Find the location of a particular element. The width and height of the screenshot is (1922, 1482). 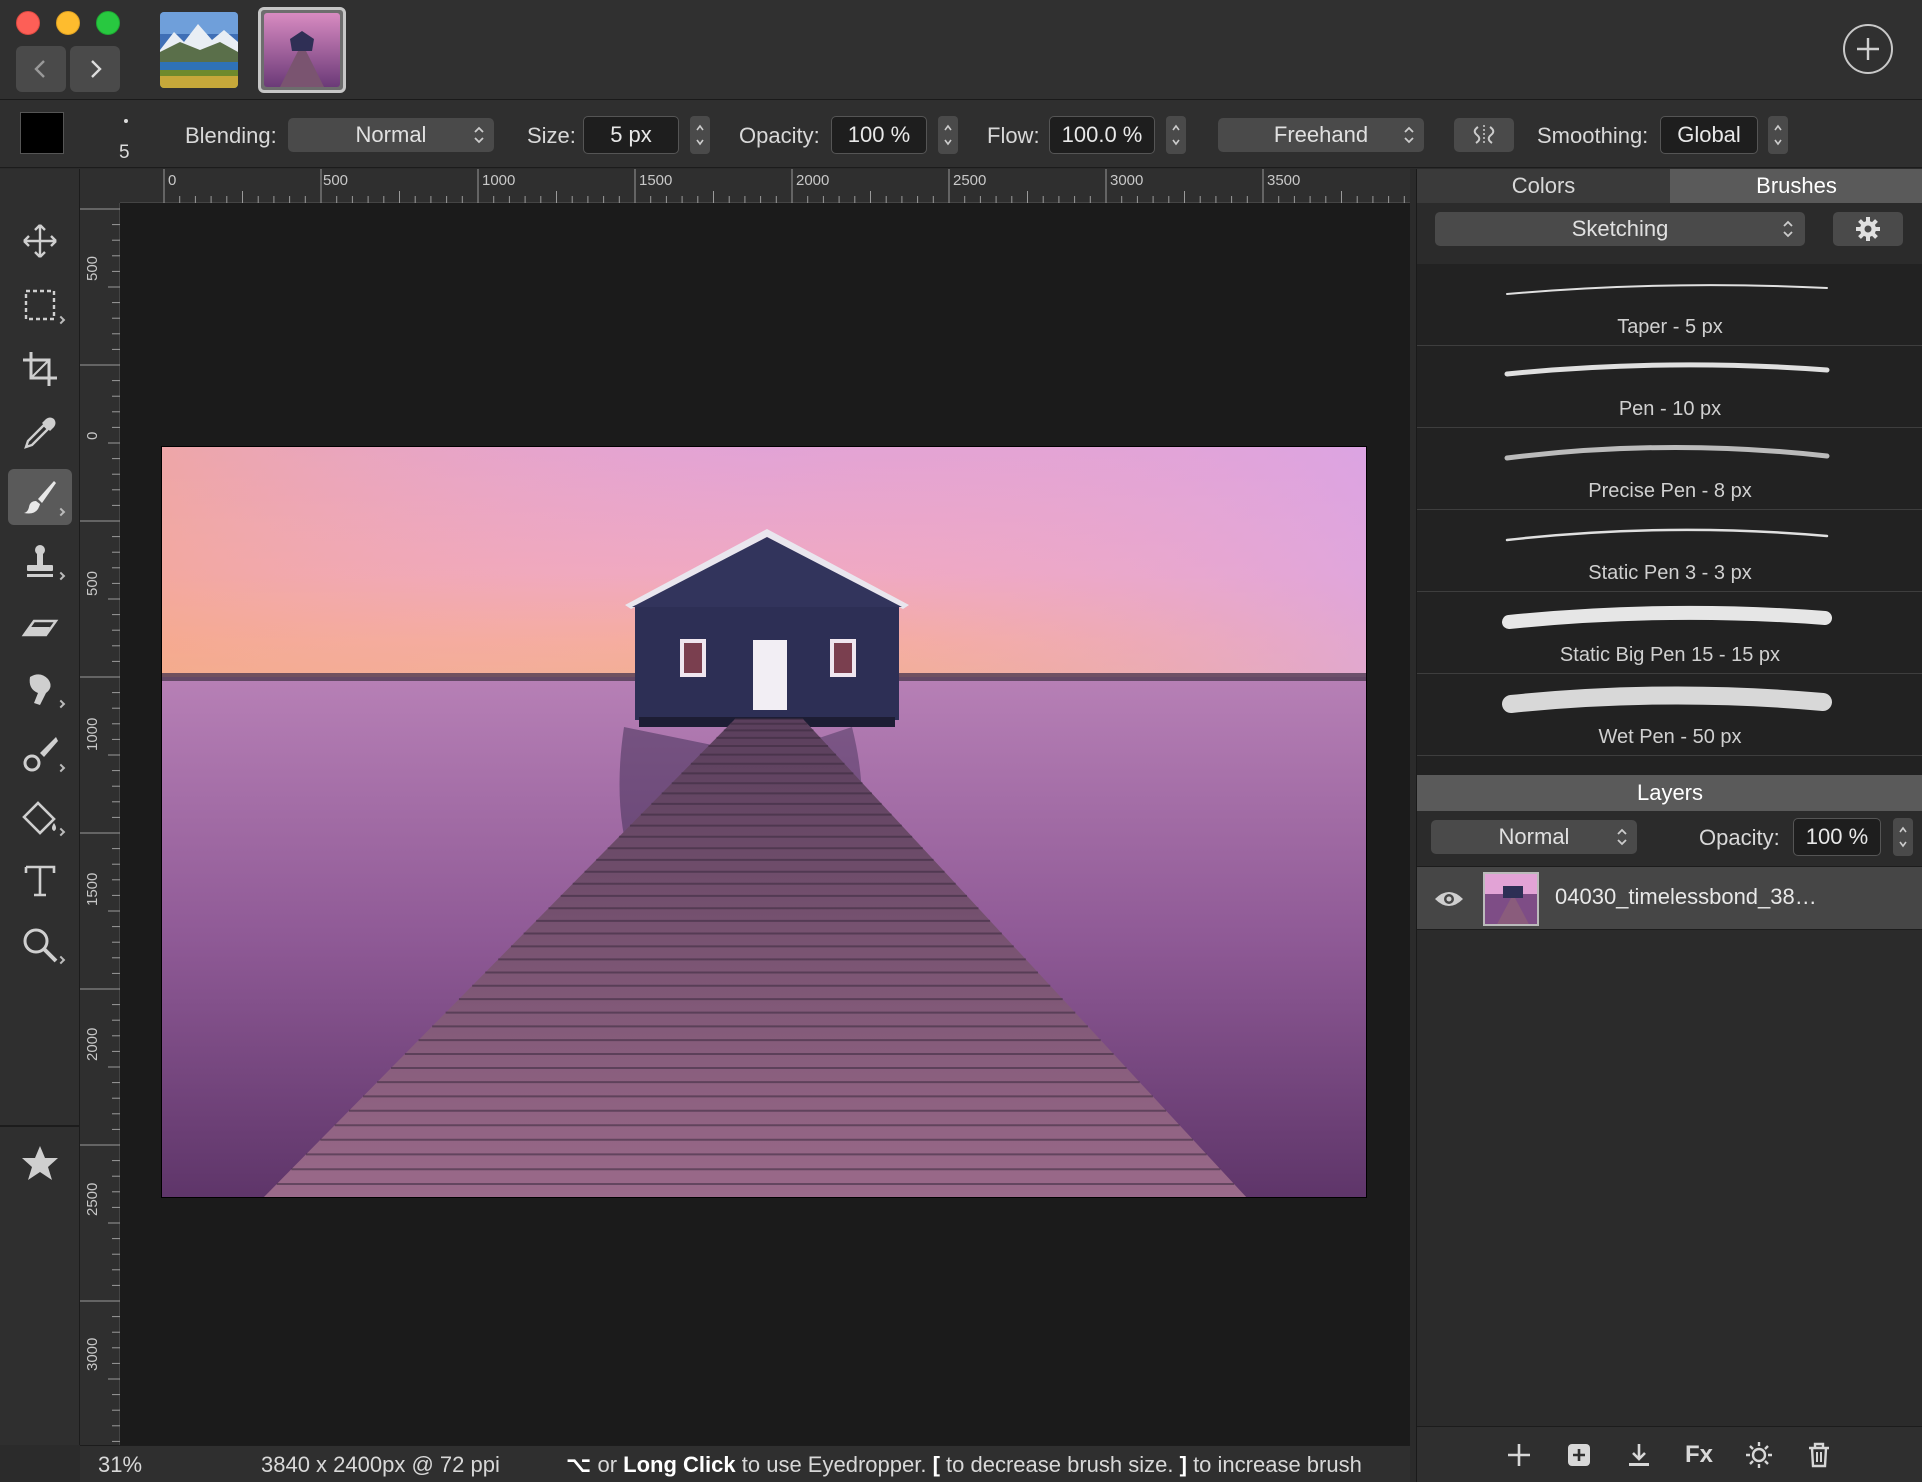

eraser-icon is located at coordinates (40, 628).